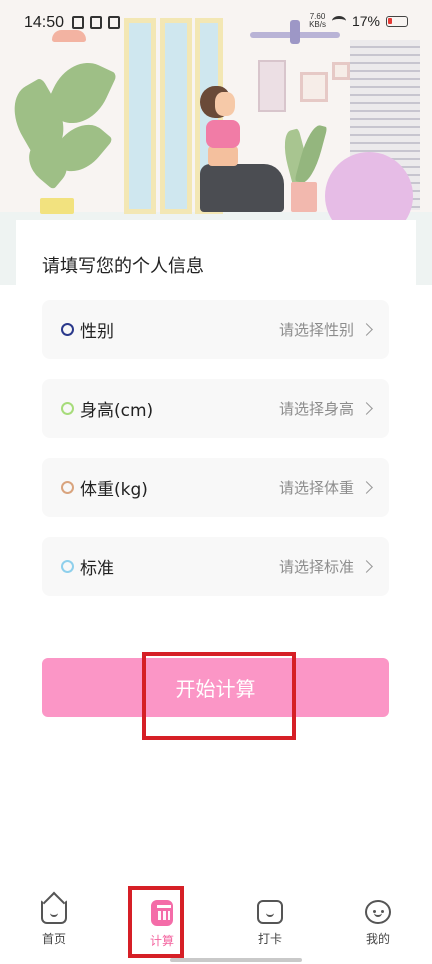  Describe the element at coordinates (317, 20) in the screenshot. I see `network-speed: 7.60 KB/s` at that location.